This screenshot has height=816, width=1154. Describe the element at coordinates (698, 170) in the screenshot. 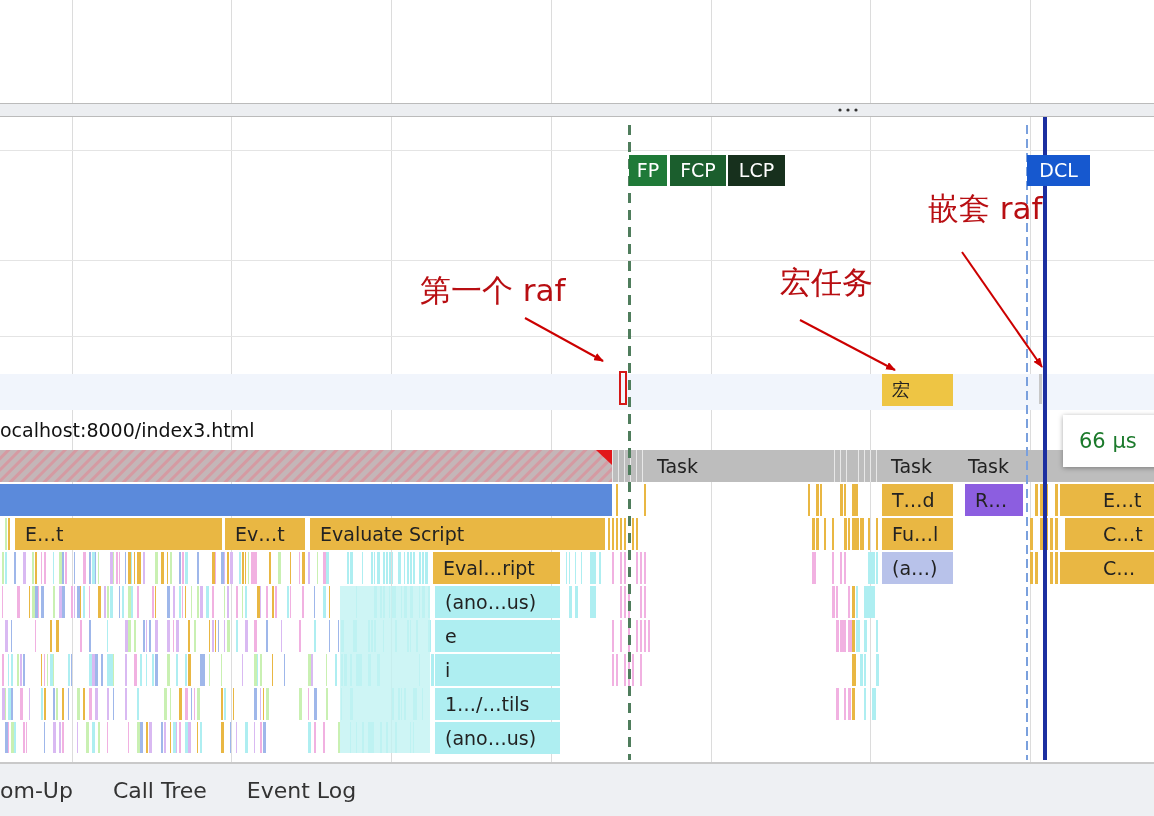

I see `timing-marker: FCP` at that location.